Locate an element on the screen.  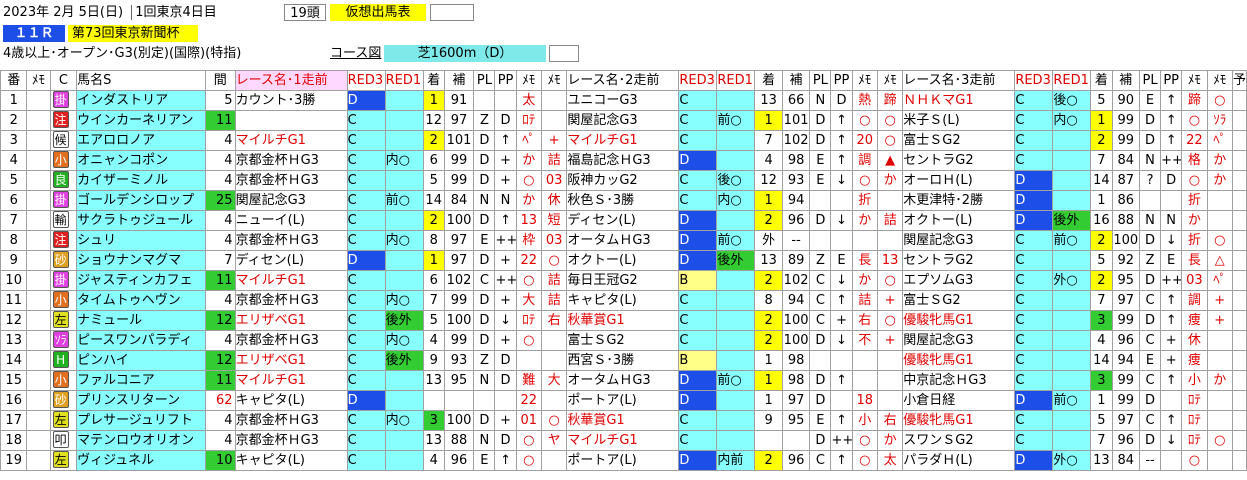
race-name-r3: 小倉日経 is located at coordinates (959, 400).